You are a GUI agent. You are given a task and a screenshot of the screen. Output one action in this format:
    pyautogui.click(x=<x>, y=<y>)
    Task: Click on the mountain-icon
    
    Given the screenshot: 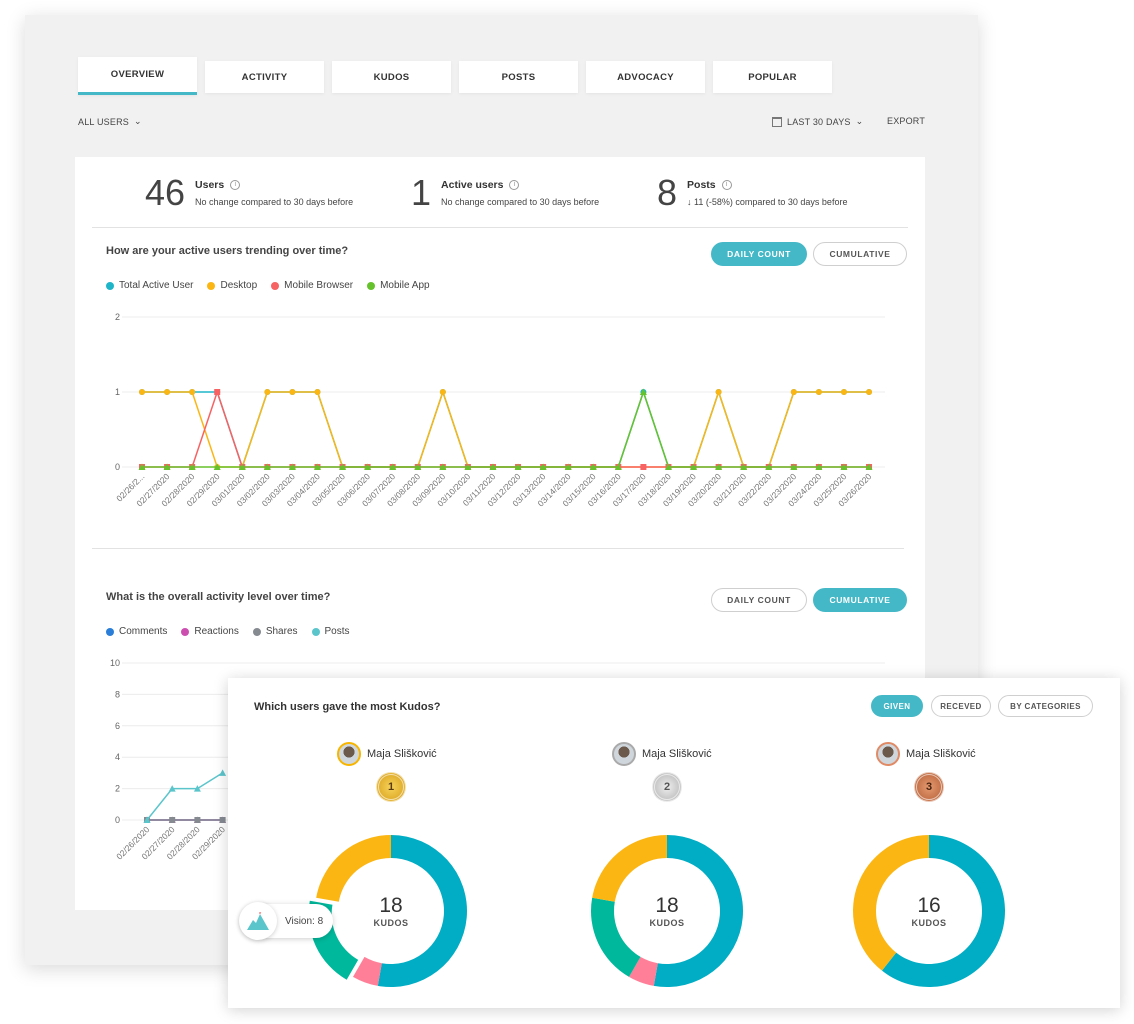 What is the action you would take?
    pyautogui.click(x=258, y=921)
    